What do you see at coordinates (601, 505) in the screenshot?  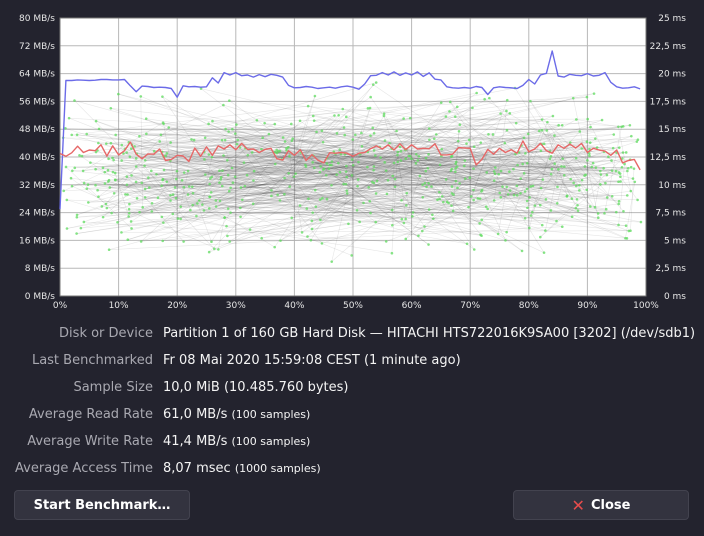 I see `close-button: ✕ Close` at bounding box center [601, 505].